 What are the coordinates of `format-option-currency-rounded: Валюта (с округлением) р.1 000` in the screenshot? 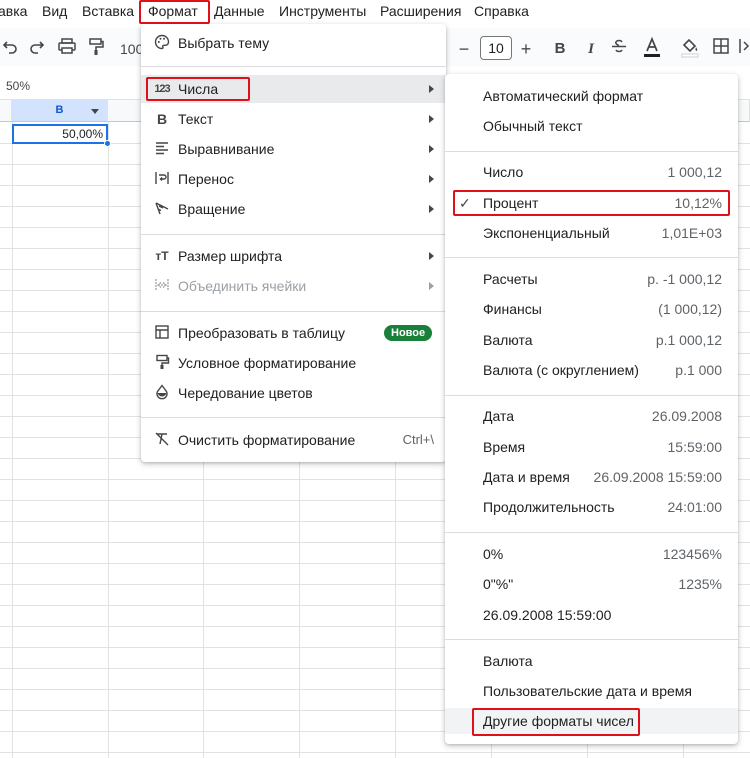 It's located at (591, 370).